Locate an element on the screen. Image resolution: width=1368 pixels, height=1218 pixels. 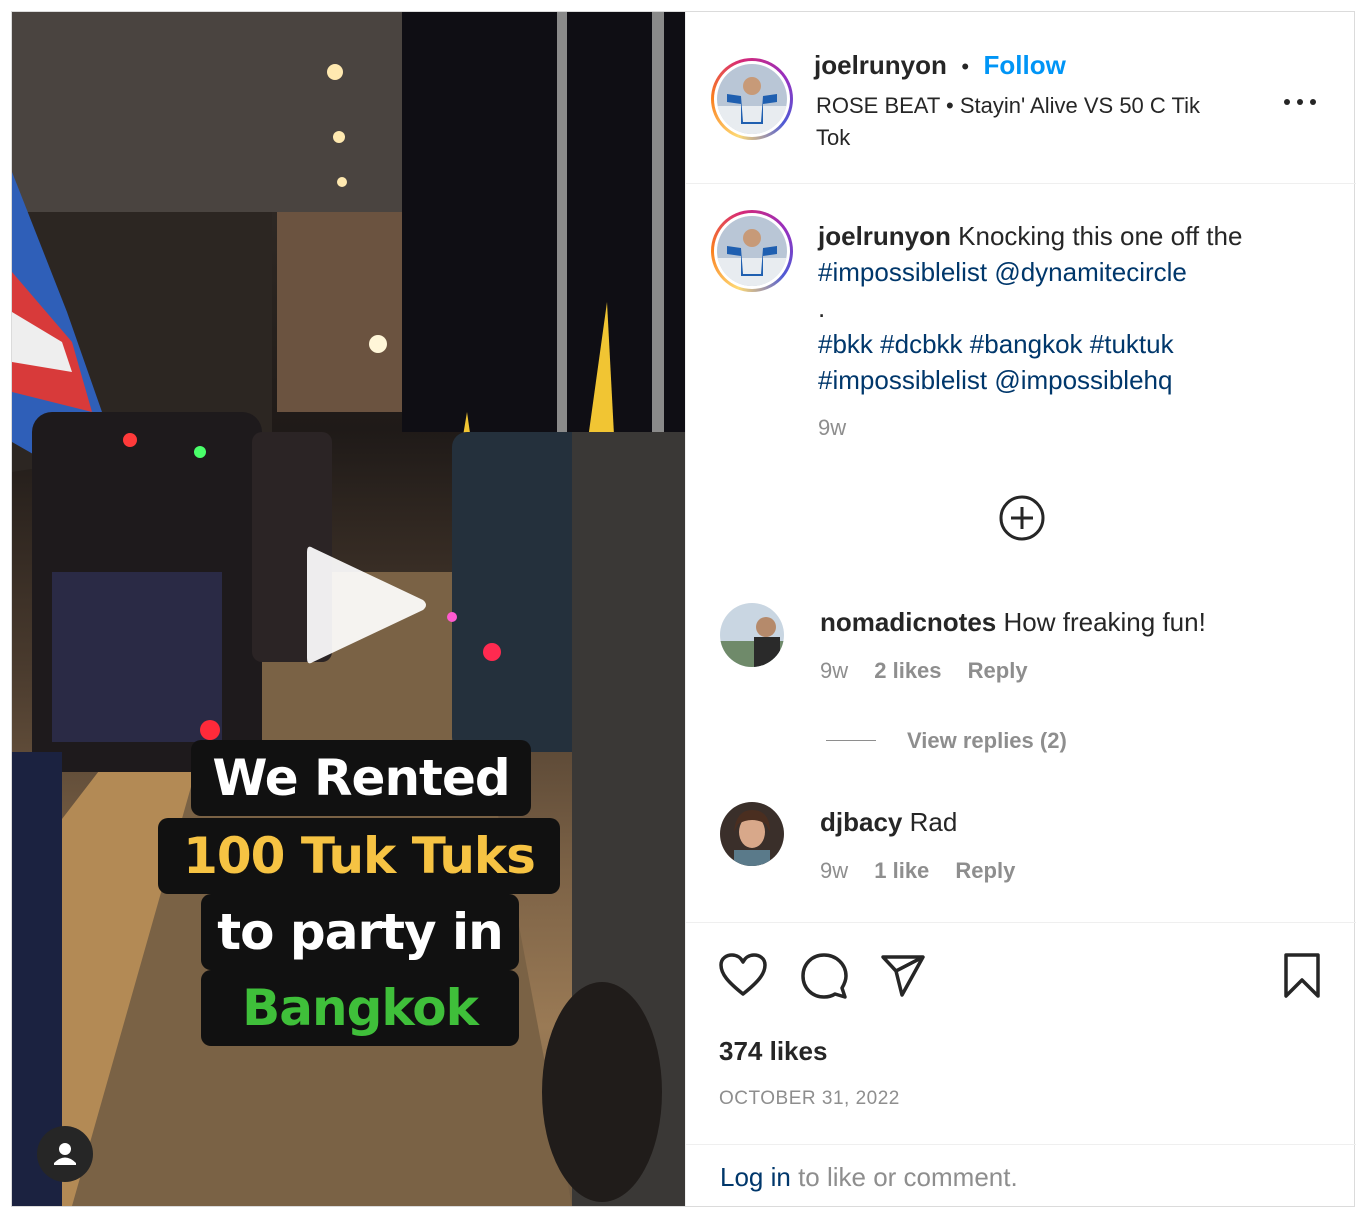
hashtag-link: #bkk is located at coordinates (845, 344).